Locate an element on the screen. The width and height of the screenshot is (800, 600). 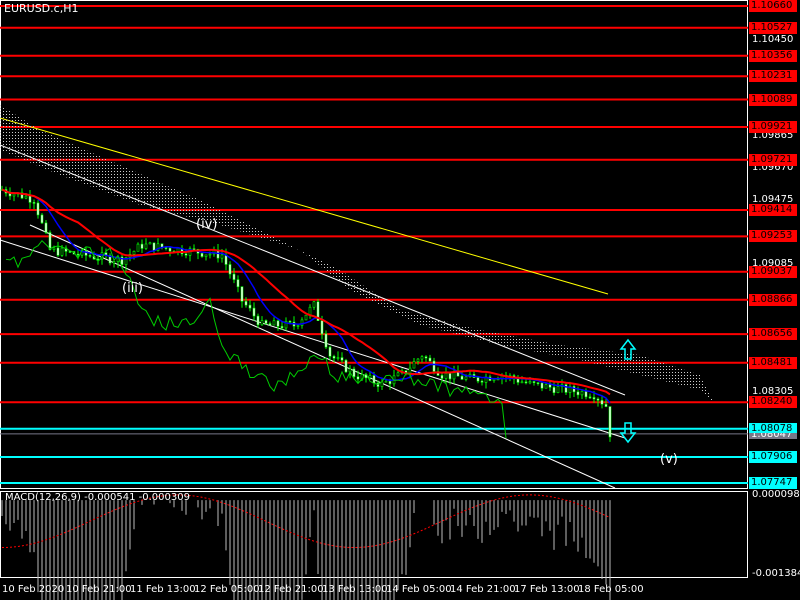
macd-axis-bottom: -0.001384 is located at coordinates (776, 573).